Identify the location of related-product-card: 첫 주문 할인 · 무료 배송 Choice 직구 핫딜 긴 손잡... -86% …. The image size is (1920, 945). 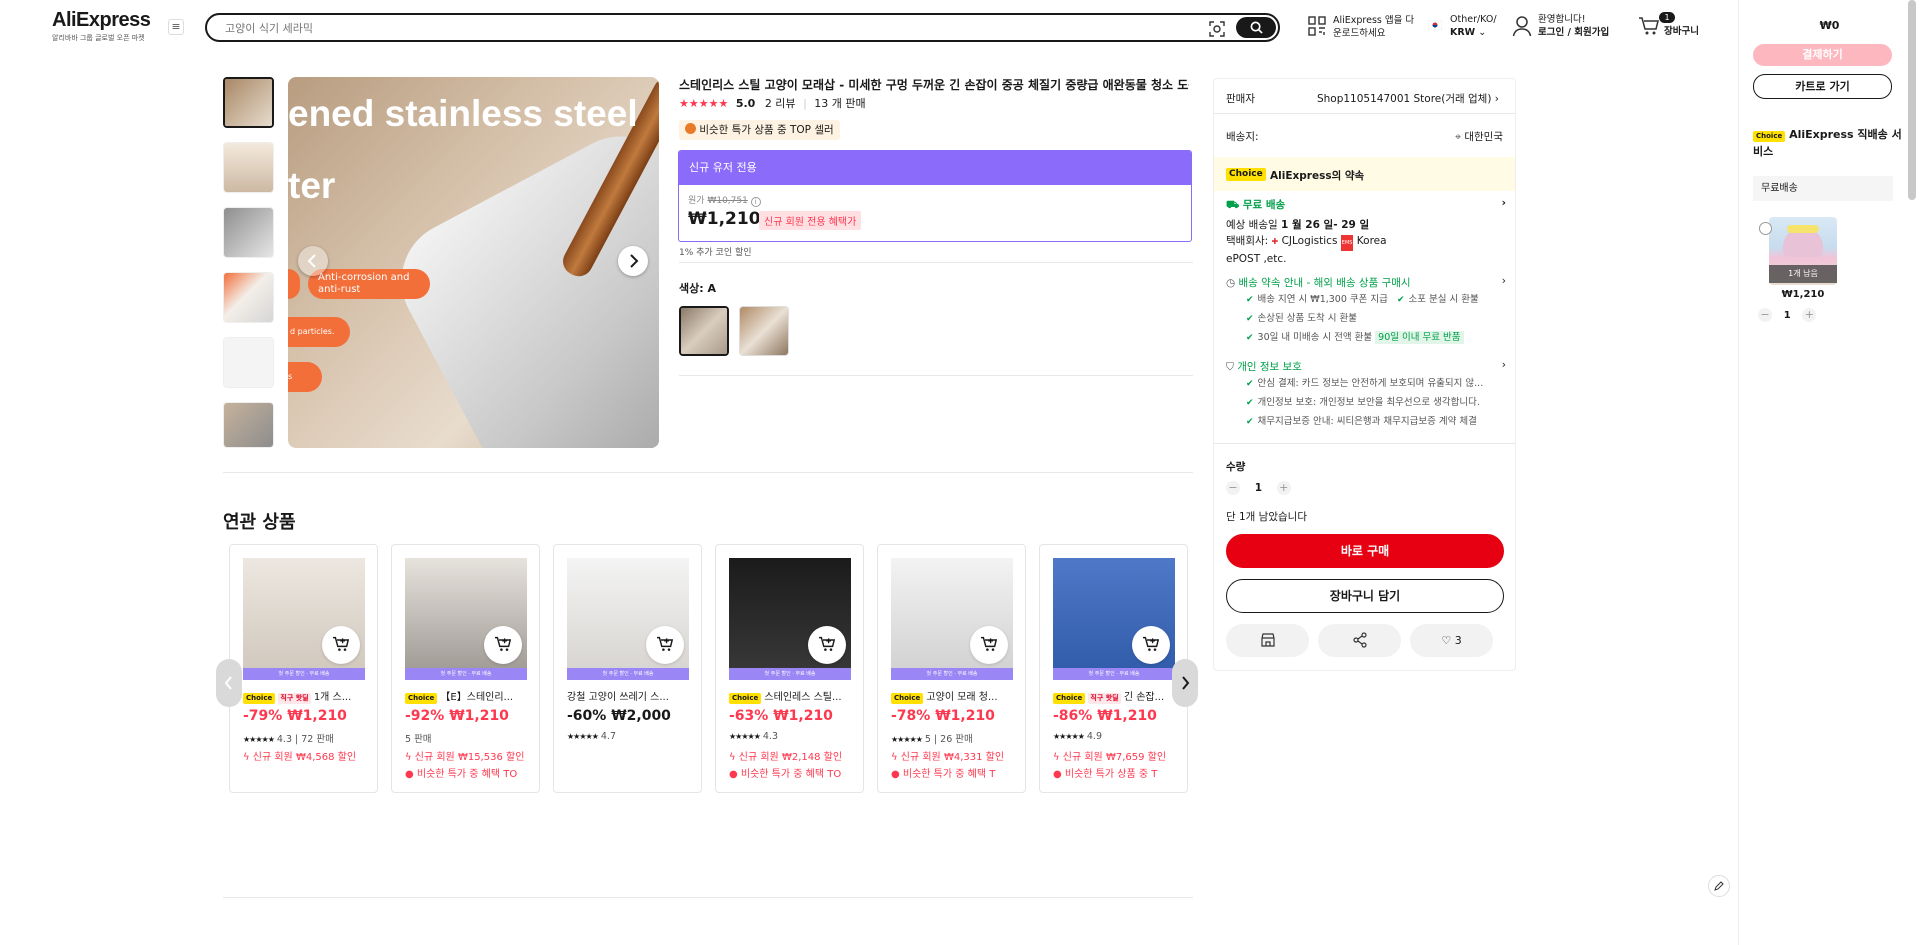
(1113, 668).